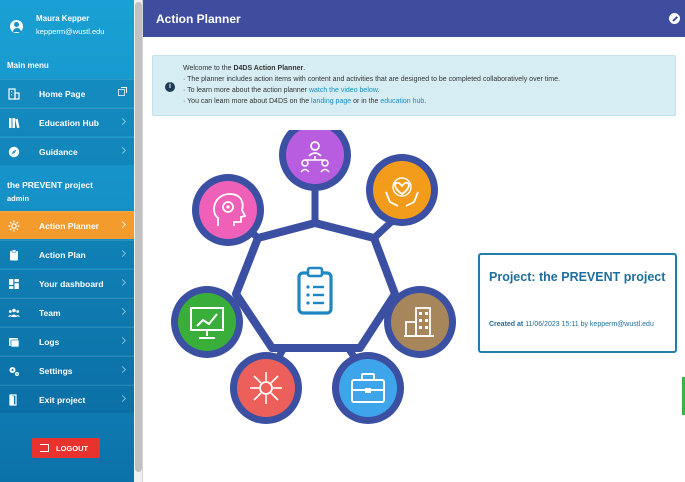 Image resolution: width=685 pixels, height=482 pixels. Describe the element at coordinates (414, 18) in the screenshot. I see `top-header: Action Planner` at that location.